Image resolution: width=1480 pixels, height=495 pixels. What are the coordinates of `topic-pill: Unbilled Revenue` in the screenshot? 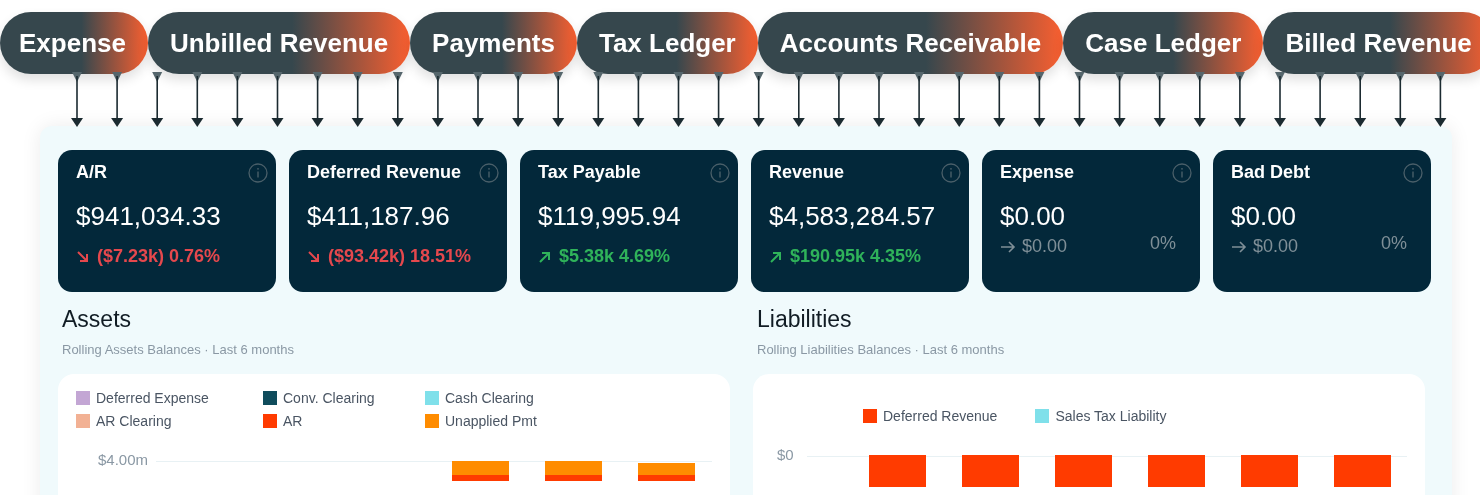 It's located at (279, 43).